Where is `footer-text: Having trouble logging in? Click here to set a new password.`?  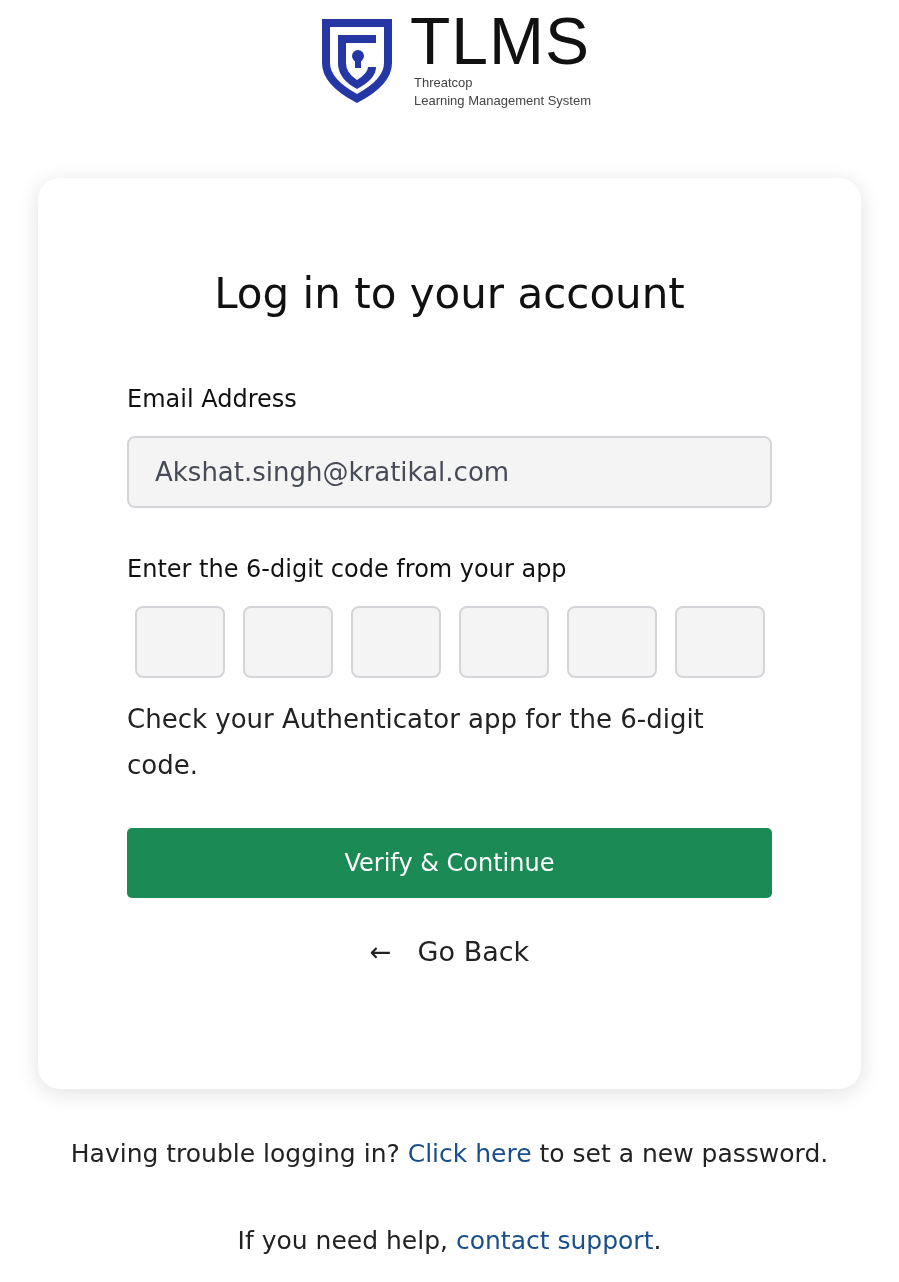 footer-text: Having trouble logging in? Click here to set a new password. is located at coordinates (449, 1153).